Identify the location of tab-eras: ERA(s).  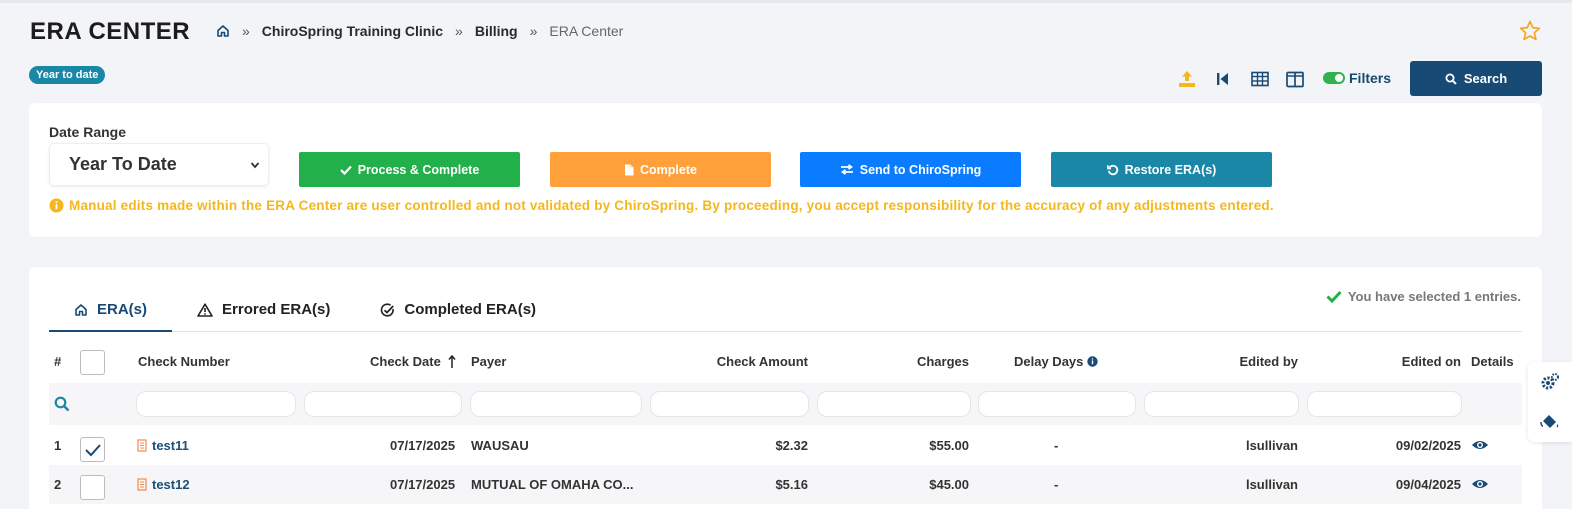
(111, 316).